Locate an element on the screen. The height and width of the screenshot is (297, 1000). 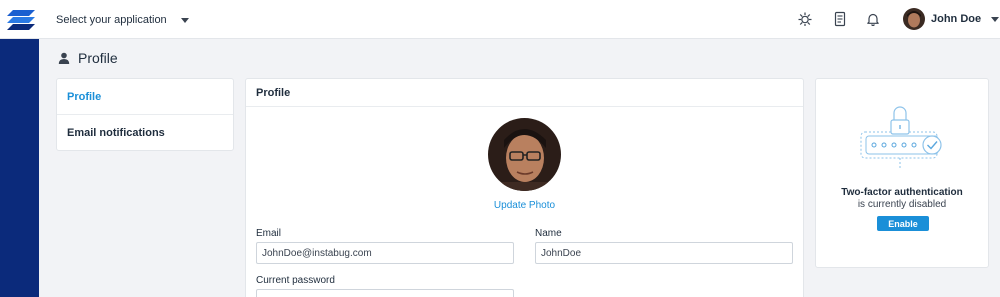
avatar is located at coordinates (914, 19).